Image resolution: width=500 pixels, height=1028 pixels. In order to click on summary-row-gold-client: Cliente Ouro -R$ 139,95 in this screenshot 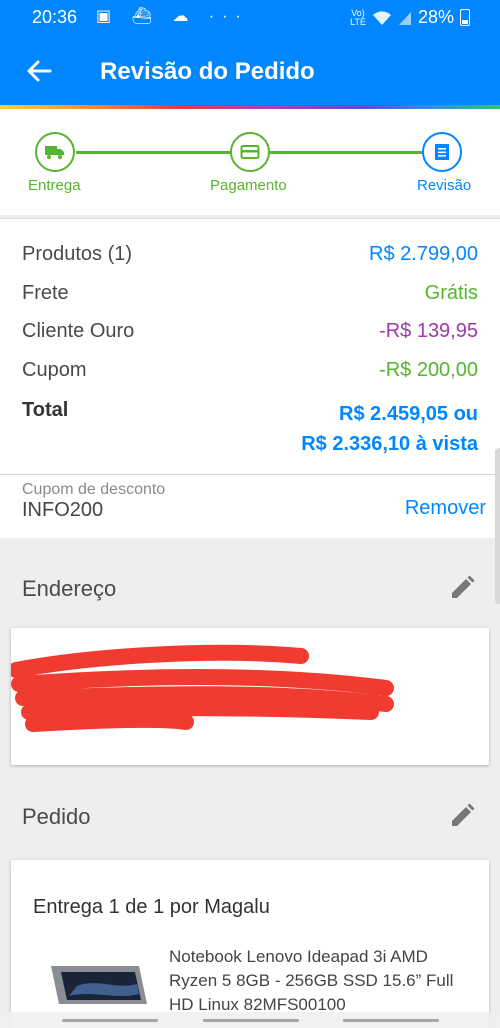, I will do `click(250, 331)`.